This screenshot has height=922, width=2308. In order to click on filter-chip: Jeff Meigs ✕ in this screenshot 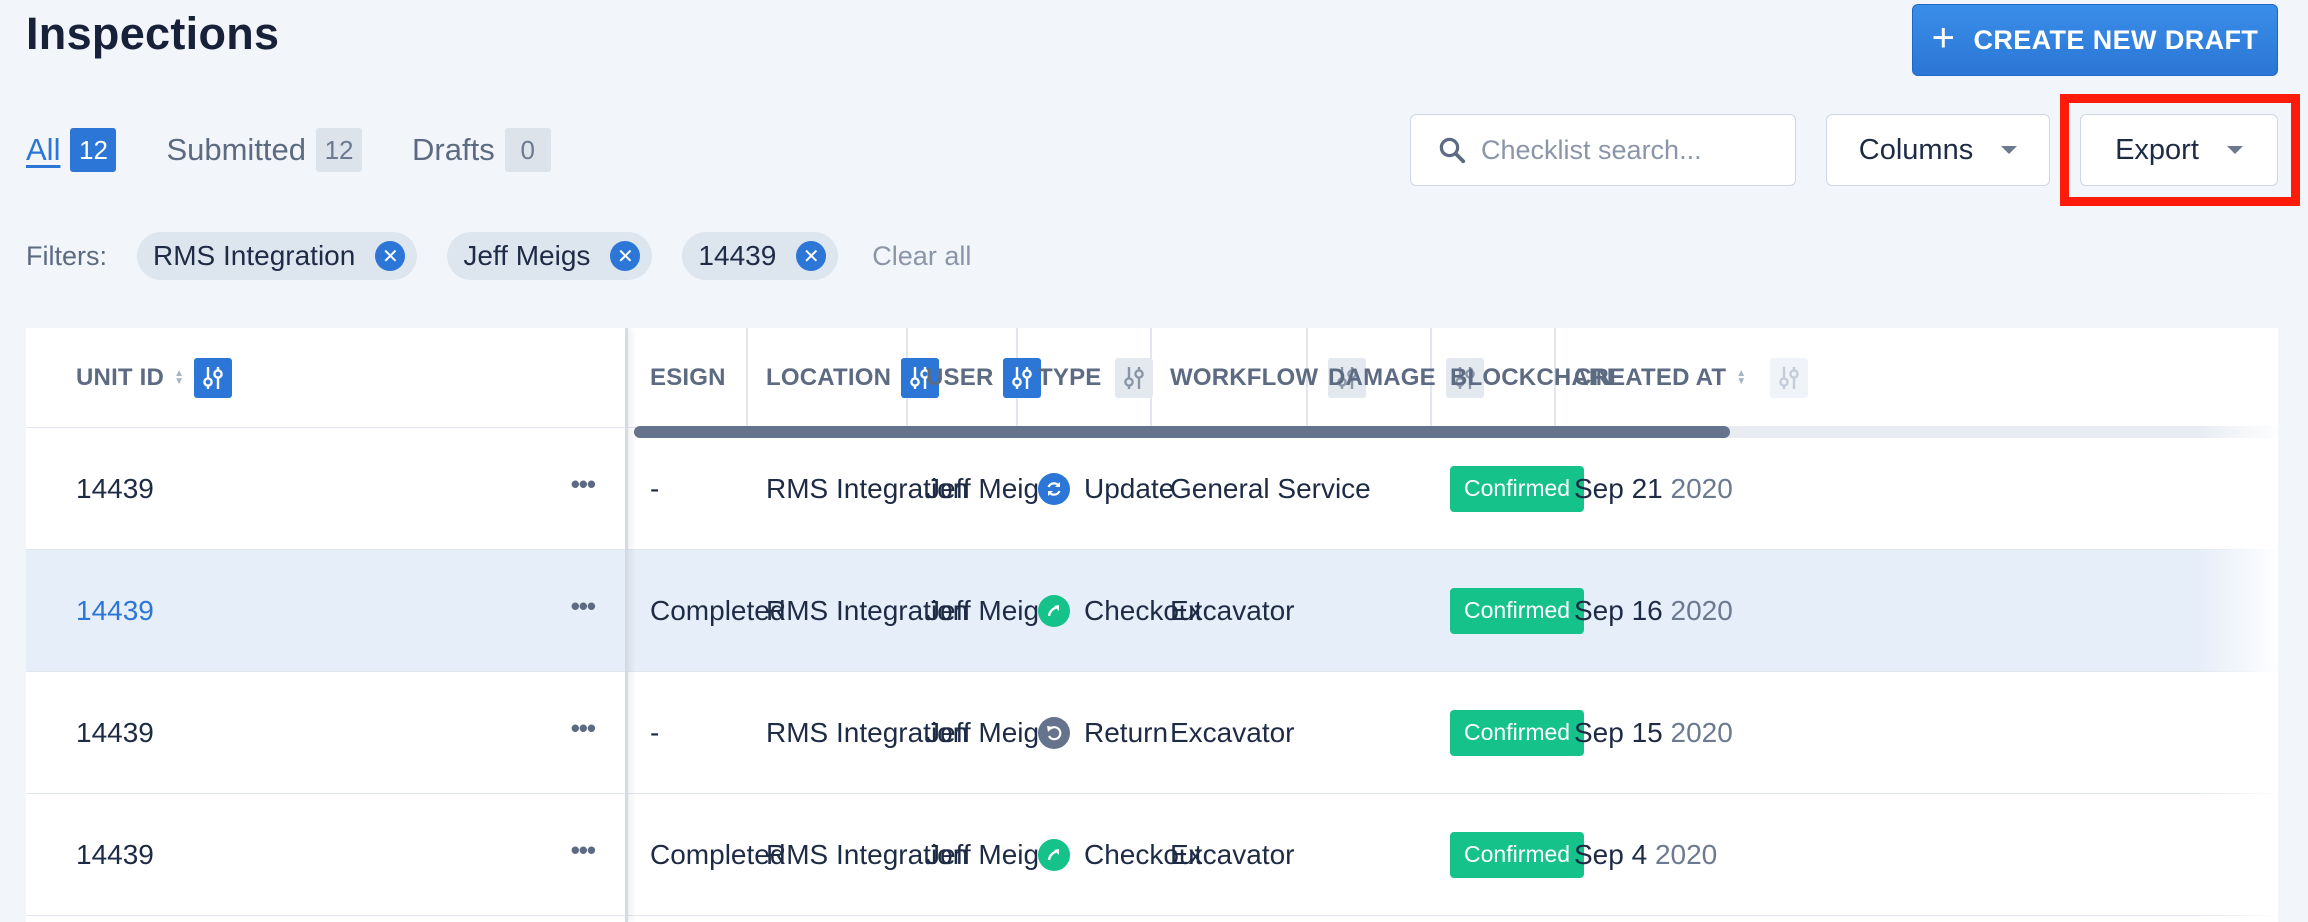, I will do `click(550, 256)`.